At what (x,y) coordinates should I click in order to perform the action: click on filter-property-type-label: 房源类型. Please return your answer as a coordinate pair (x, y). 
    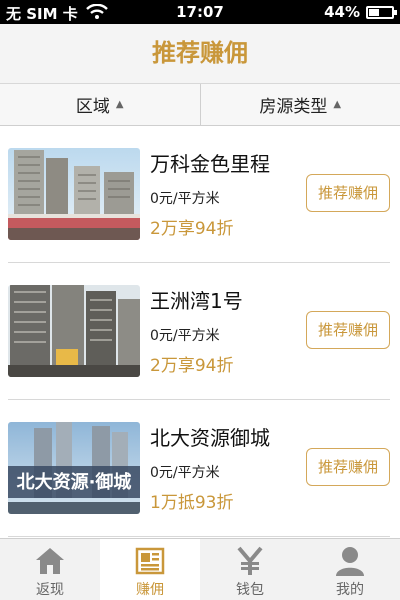
    Looking at the image, I should click on (293, 107).